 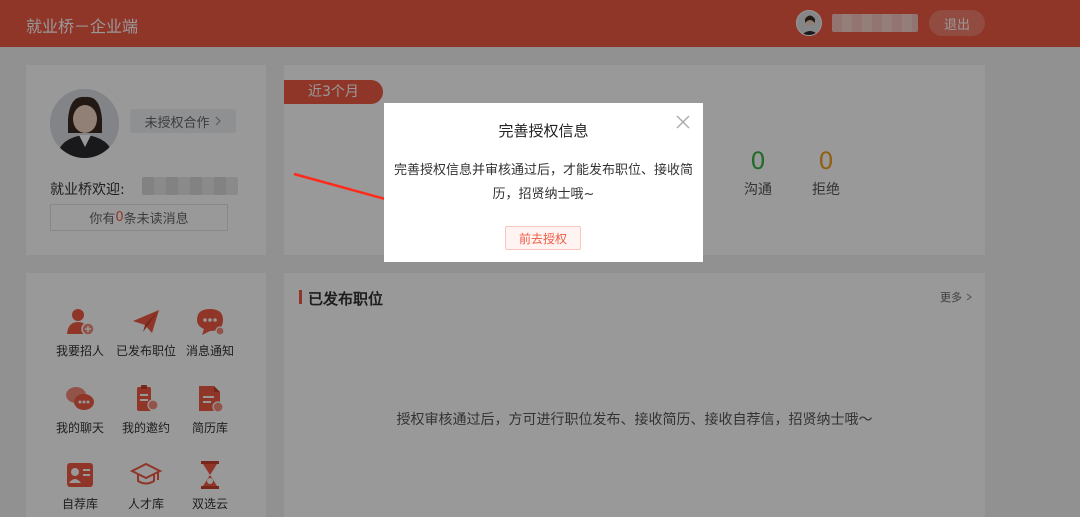 I want to click on modal-body: 完善授权信息并审核通过后，才能发布职位、接收简 历，招贤纳士哦~, so click(x=543, y=183).